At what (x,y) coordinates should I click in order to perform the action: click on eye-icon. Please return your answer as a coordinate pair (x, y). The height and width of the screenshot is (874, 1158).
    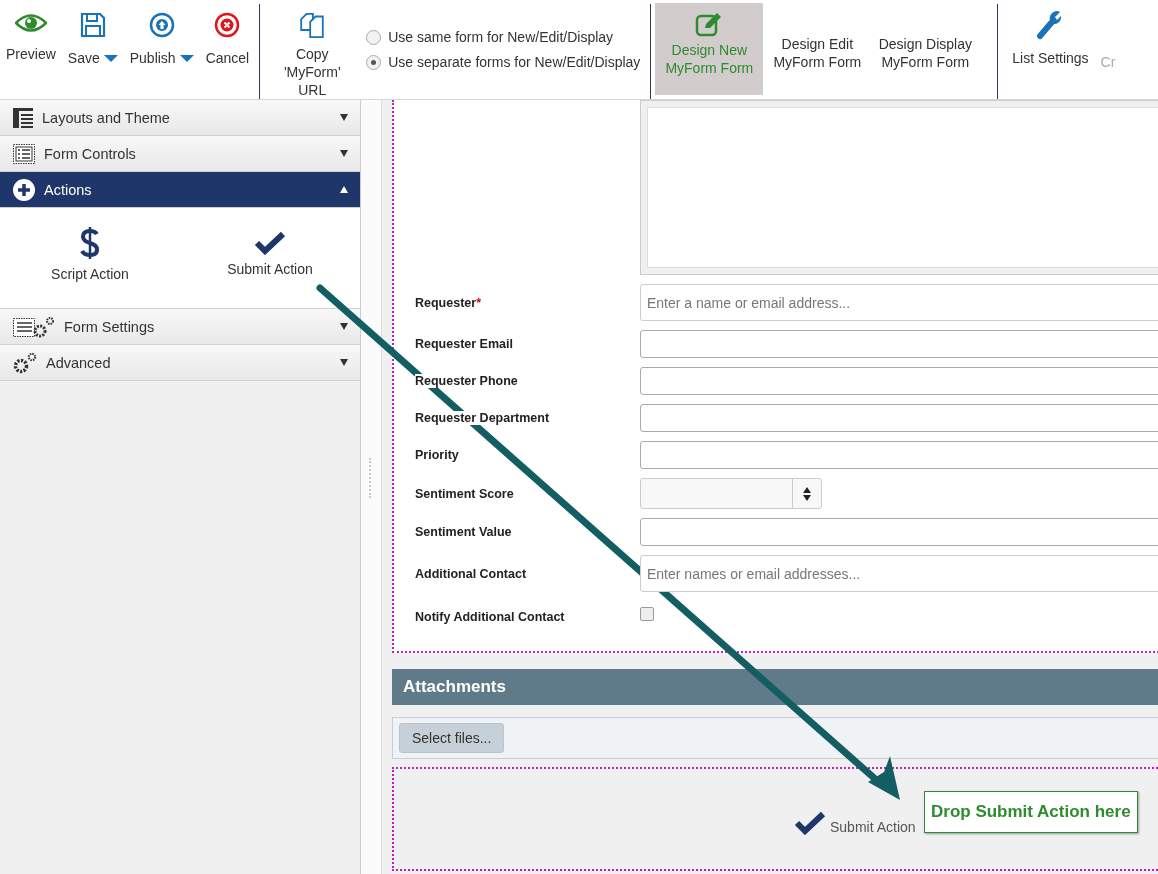
    Looking at the image, I should click on (30, 23).